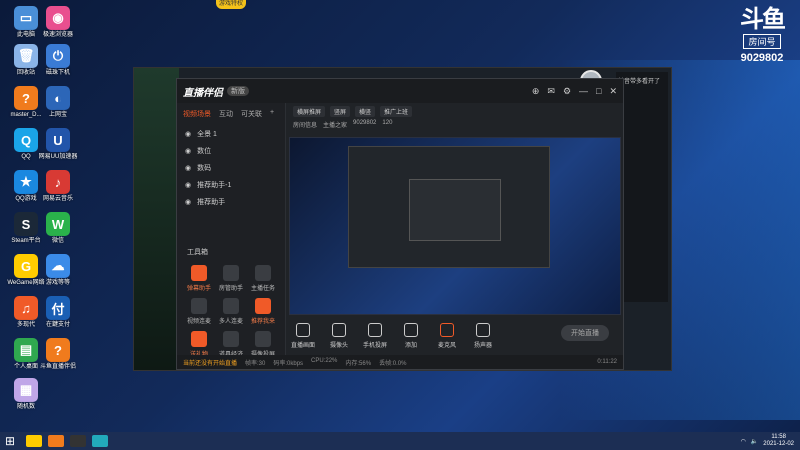  I want to click on desktop-icon: ♪ 网易云音乐, so click(58, 192).